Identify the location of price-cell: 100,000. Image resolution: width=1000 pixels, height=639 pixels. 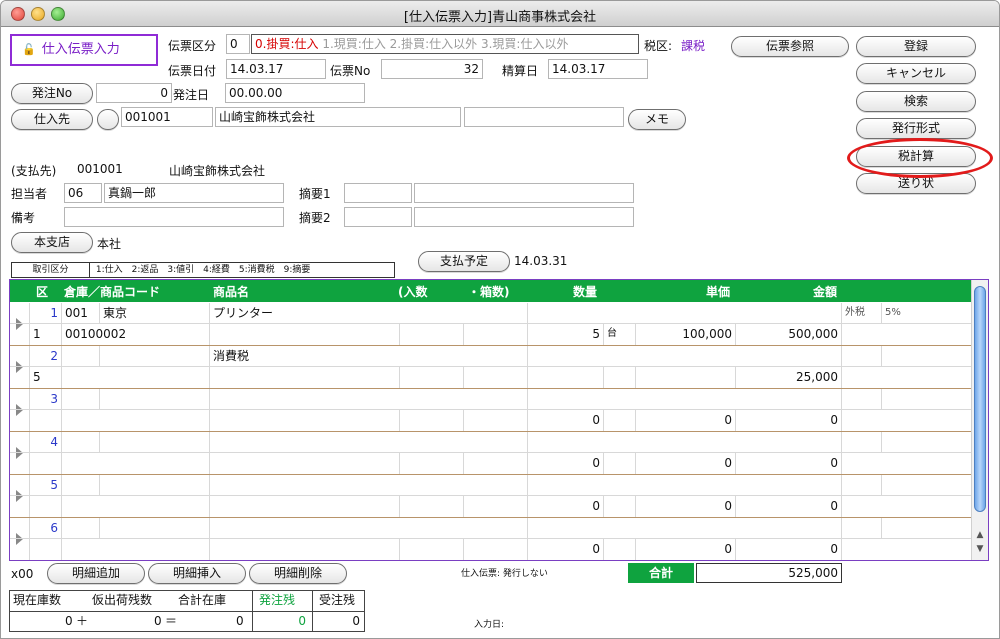
(686, 334).